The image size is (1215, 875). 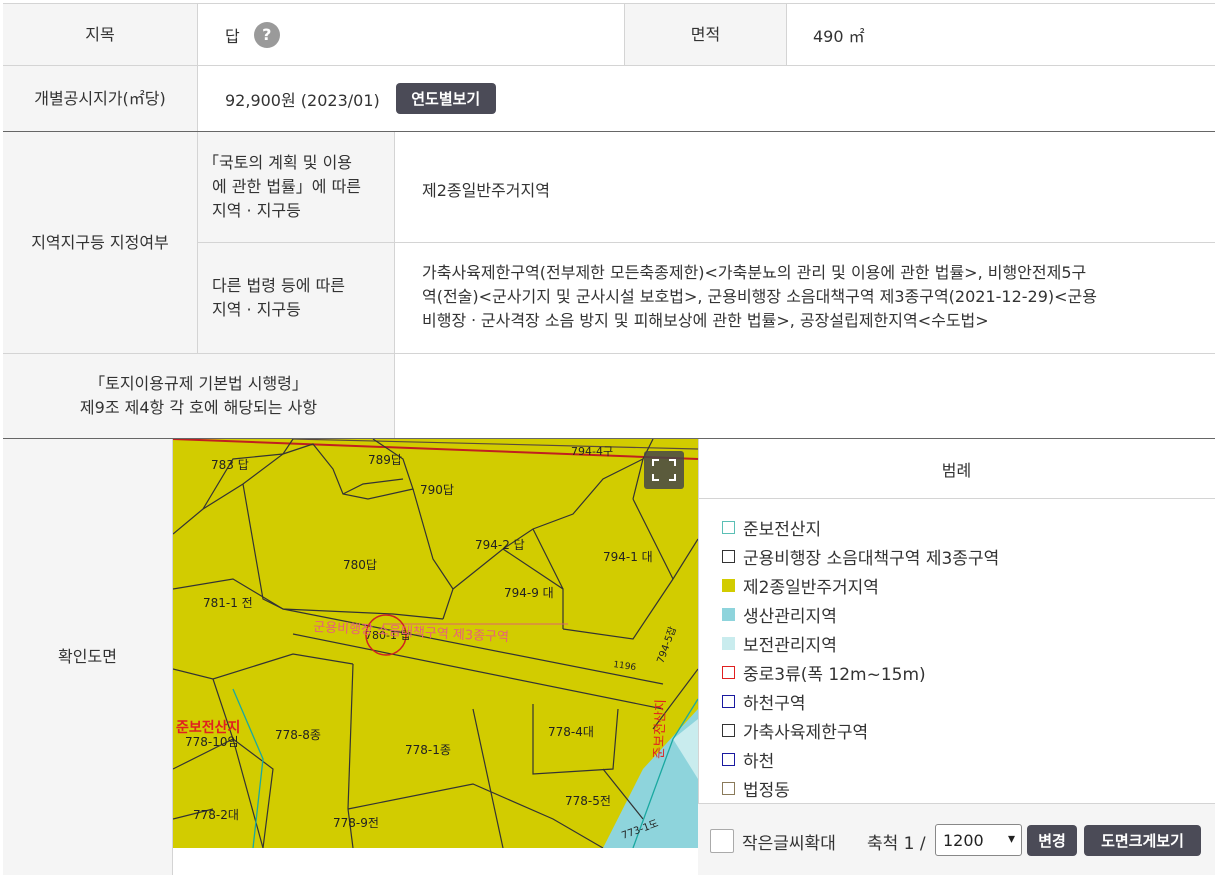 I want to click on legend-item: 제2종일반주거지역, so click(x=860, y=585).